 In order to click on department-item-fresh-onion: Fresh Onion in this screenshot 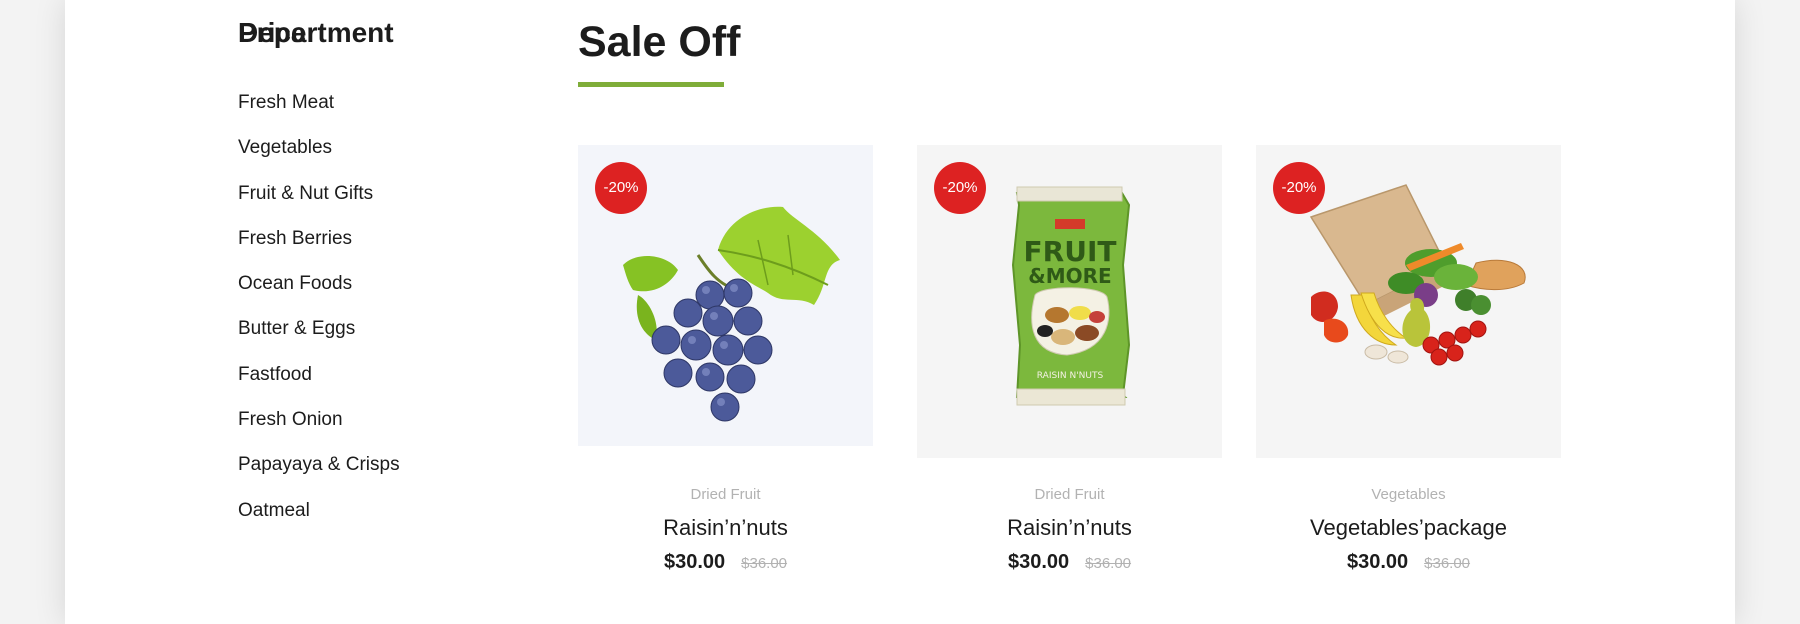, I will do `click(319, 427)`.